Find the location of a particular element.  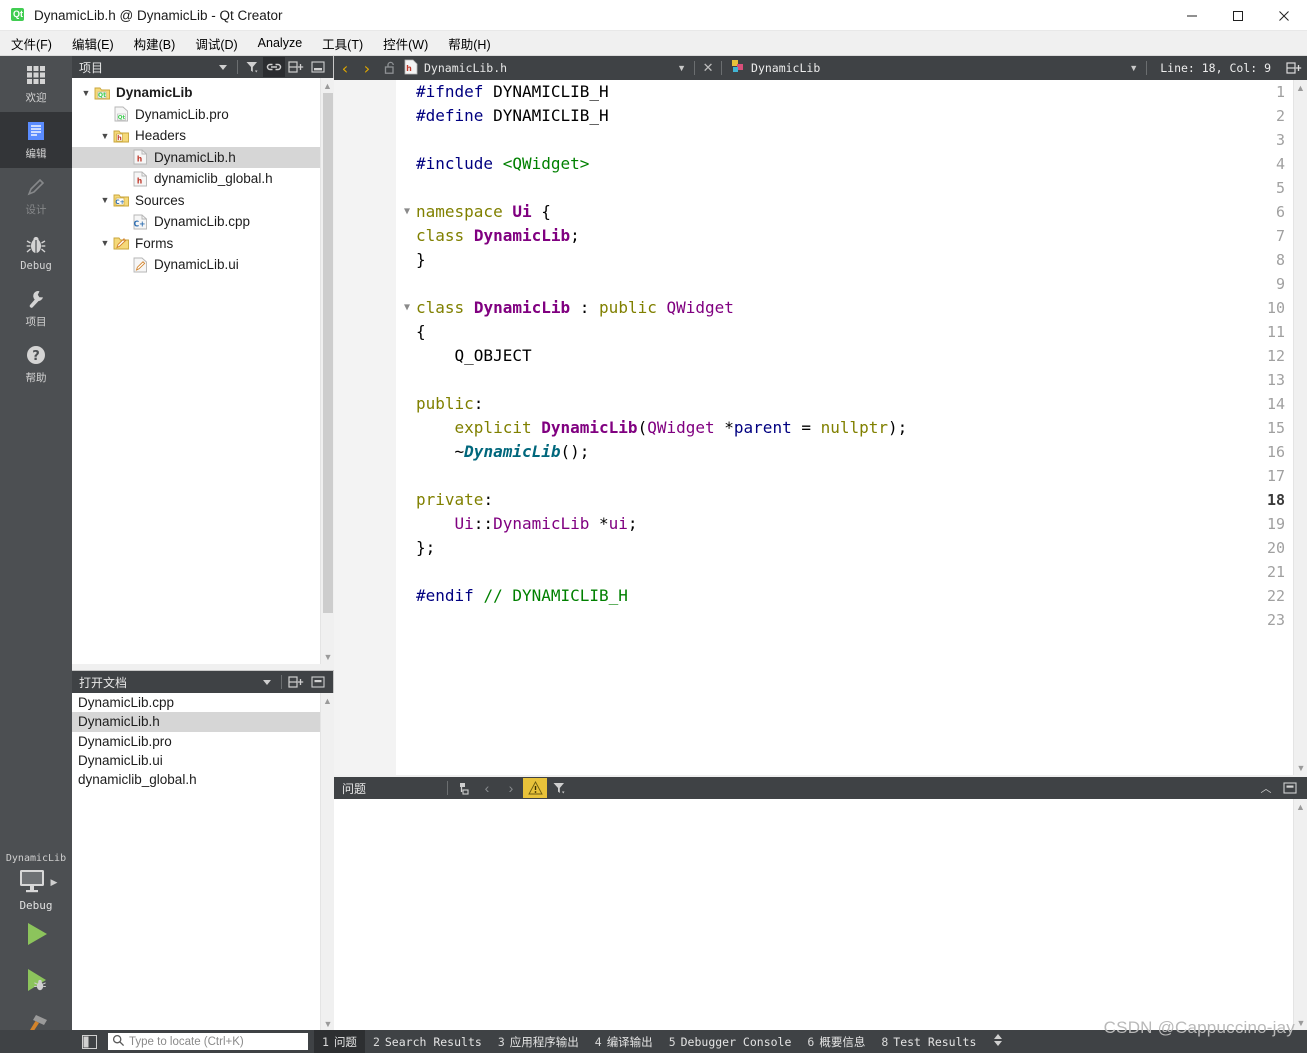

output-tab-debugger-console: 5 Debugger Console is located at coordinates (730, 1041).